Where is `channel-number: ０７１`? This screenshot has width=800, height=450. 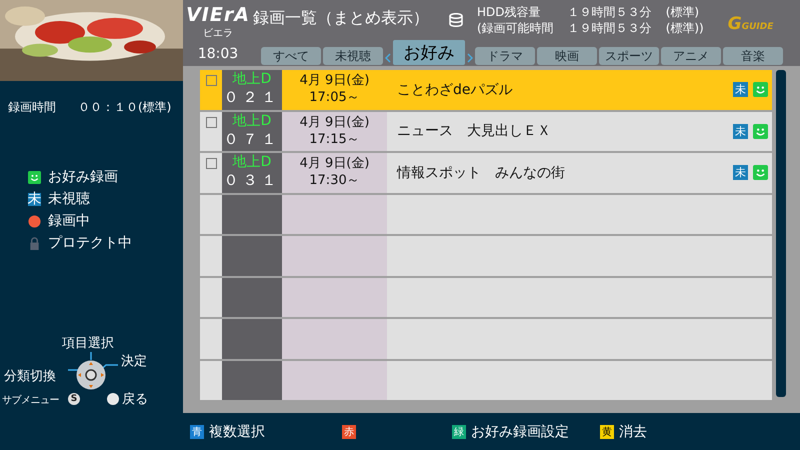
channel-number: ０７１ is located at coordinates (252, 139).